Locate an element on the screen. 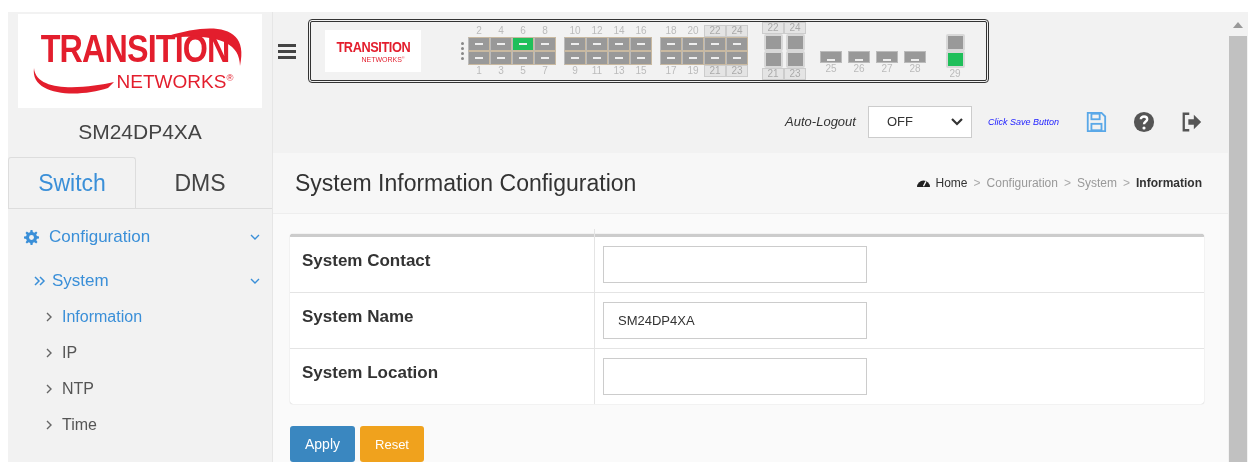 The height and width of the screenshot is (462, 1248). breadcrumb-link: Home is located at coordinates (951, 183).